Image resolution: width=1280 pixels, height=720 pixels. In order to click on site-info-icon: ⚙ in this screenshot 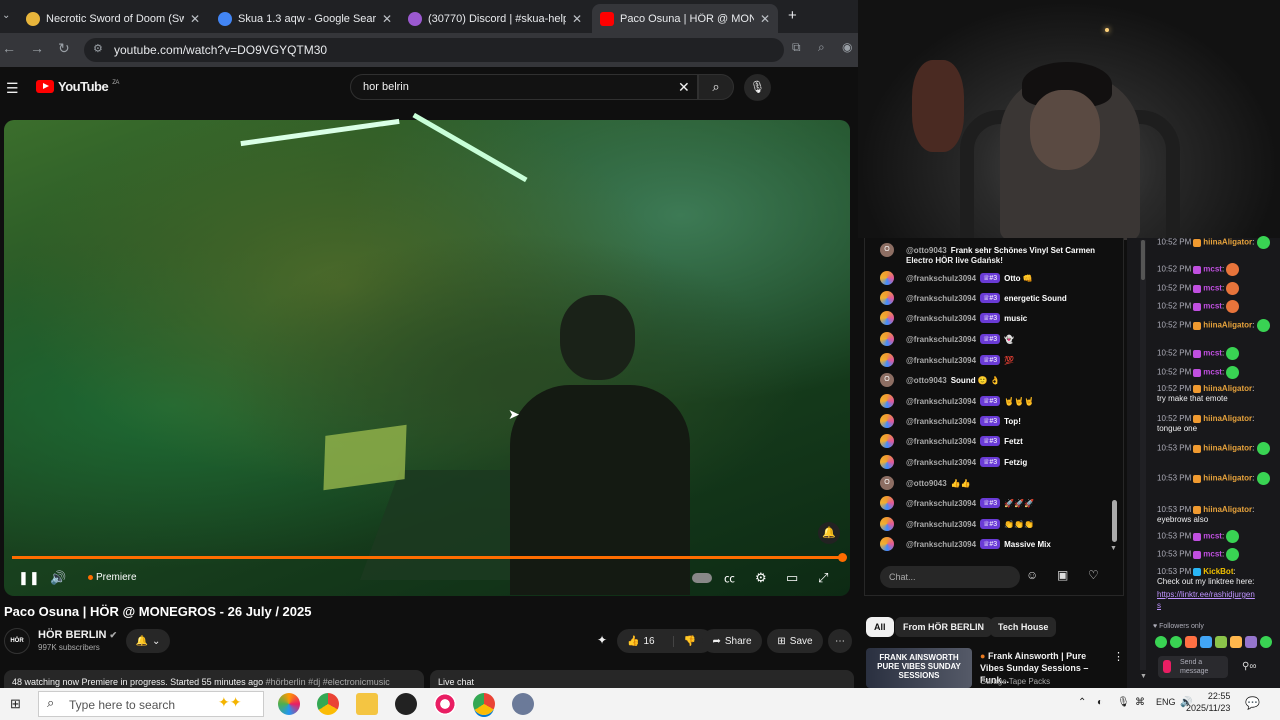, I will do `click(98, 48)`.